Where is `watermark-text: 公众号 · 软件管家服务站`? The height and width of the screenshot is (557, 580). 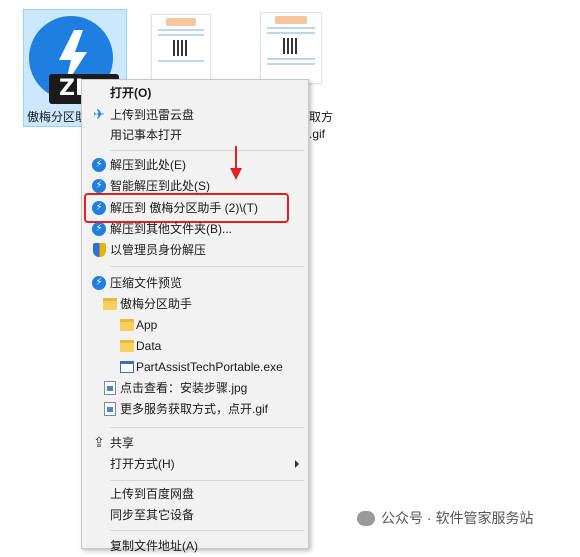 watermark-text: 公众号 · 软件管家服务站 is located at coordinates (457, 518).